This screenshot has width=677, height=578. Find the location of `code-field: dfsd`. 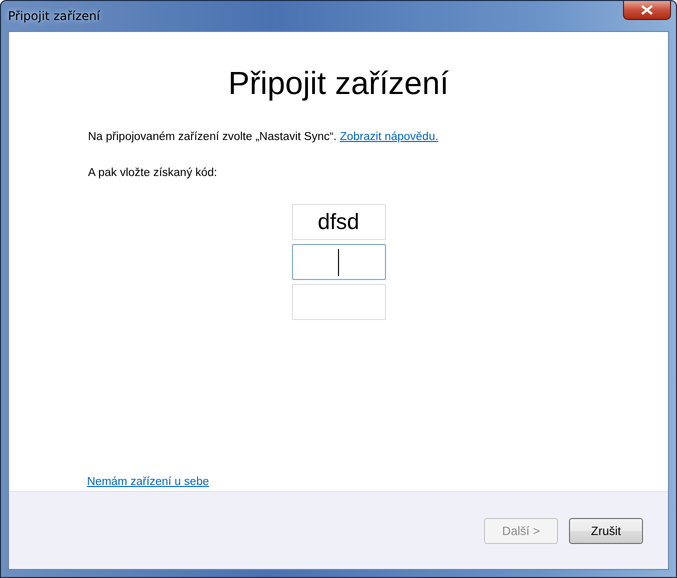

code-field: dfsd is located at coordinates (339, 222).